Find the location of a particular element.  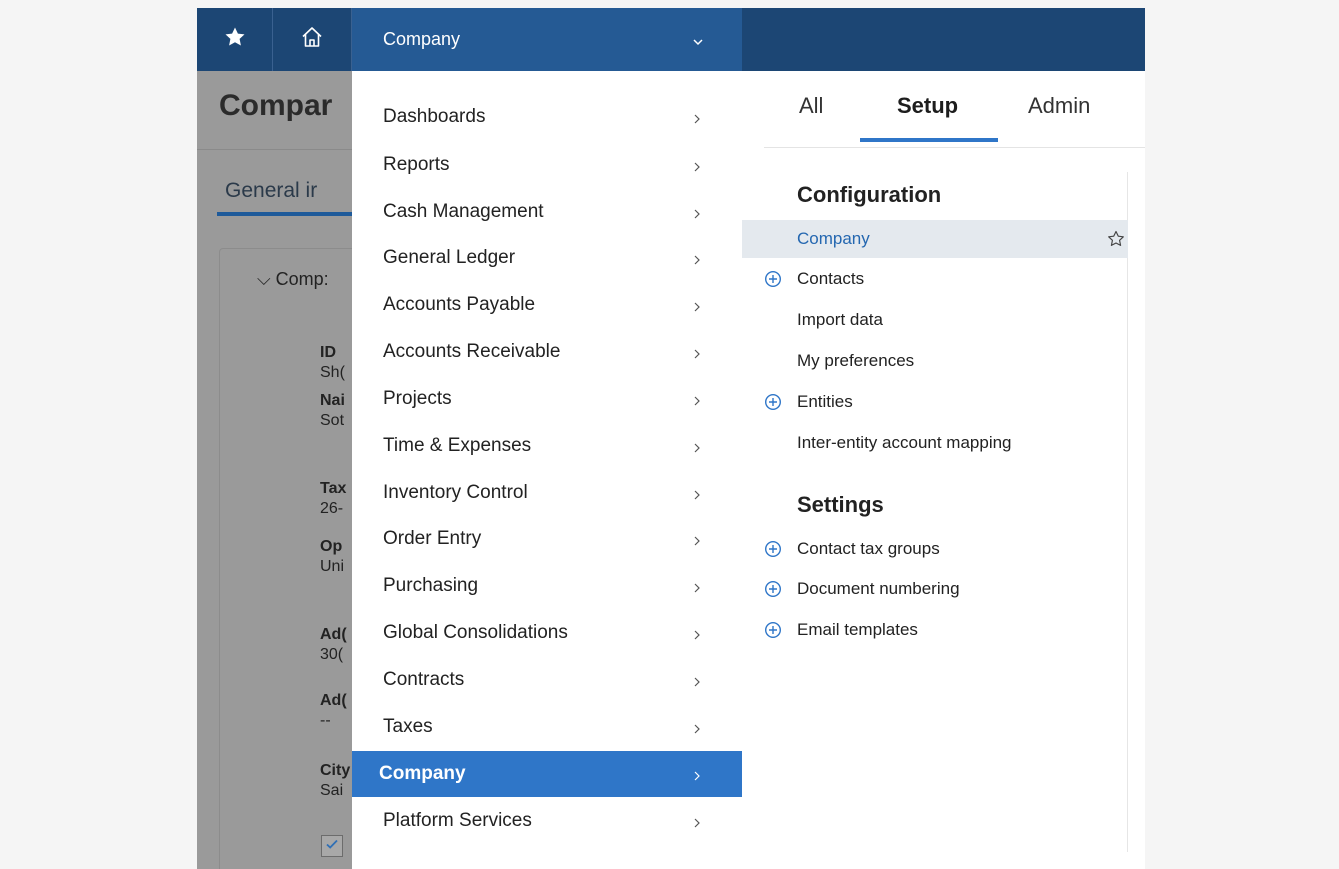

menu-item-inventory-control: Inventory Control is located at coordinates (547, 493).